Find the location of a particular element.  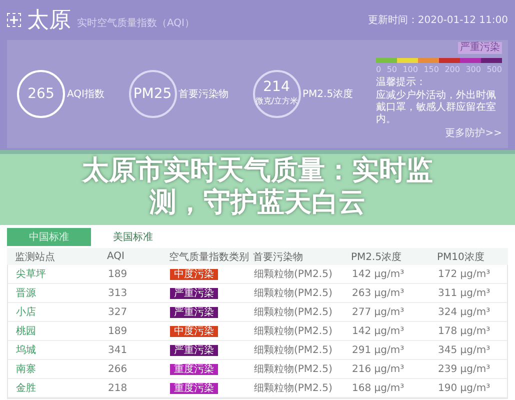

metric-value: PM25 is located at coordinates (152, 94).